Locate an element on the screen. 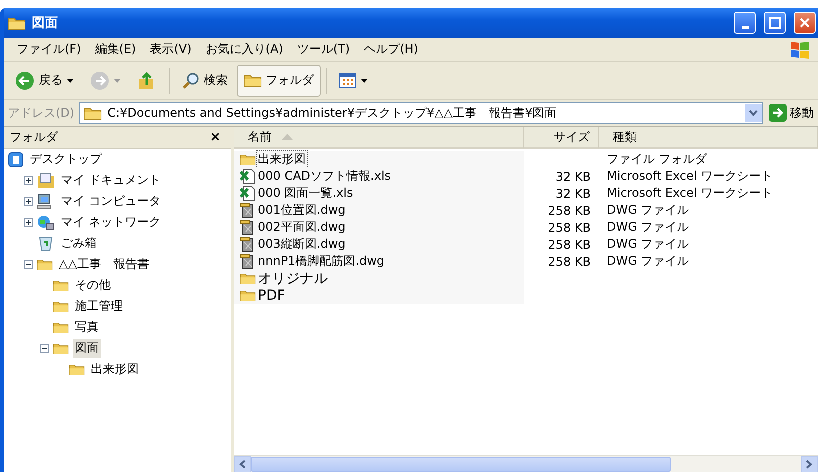 This screenshot has height=472, width=818. minimize-button is located at coordinates (745, 23).